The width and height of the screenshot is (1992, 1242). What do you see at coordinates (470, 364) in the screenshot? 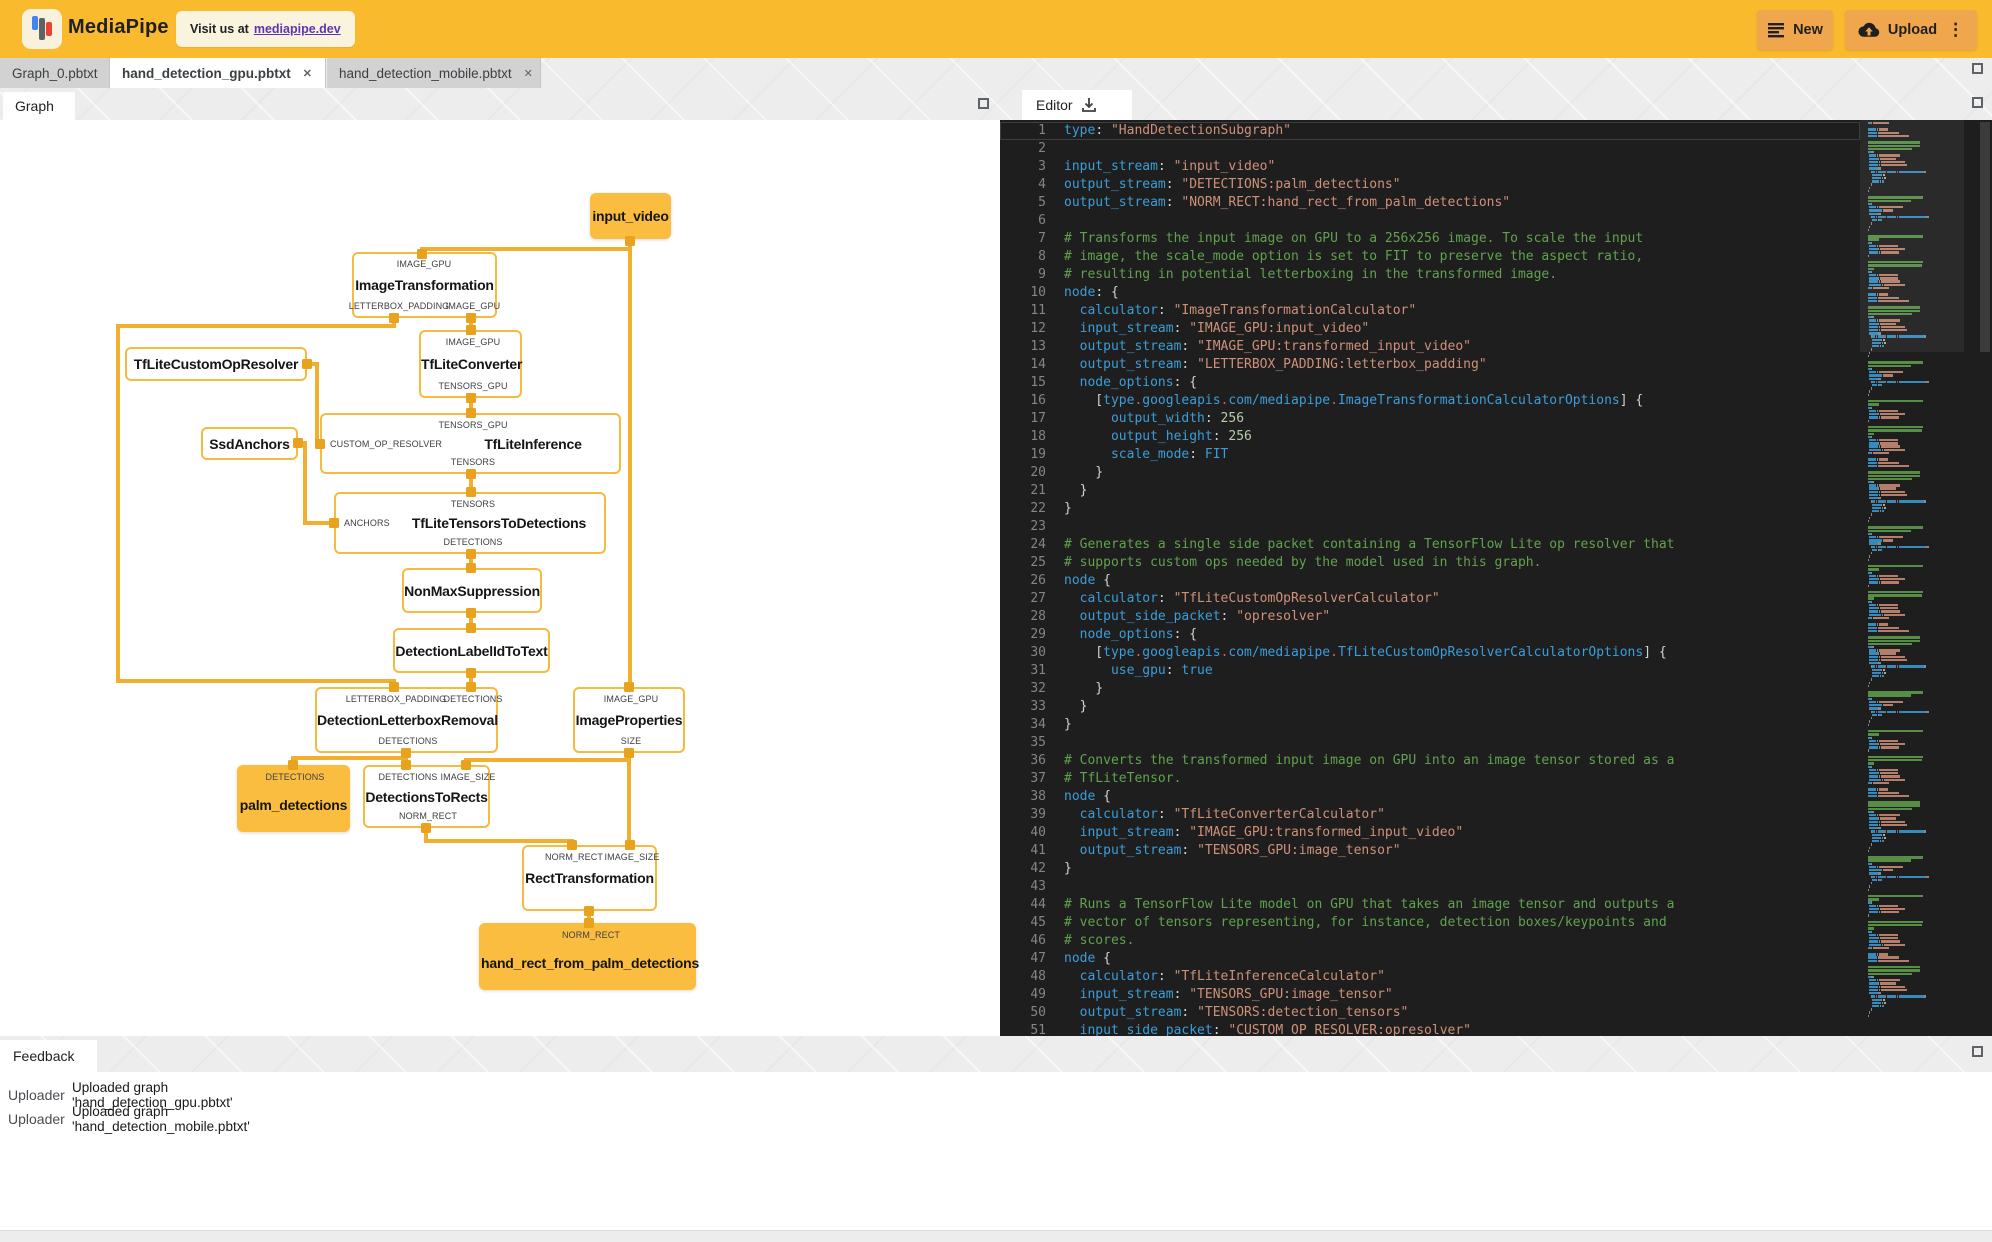
I see `graph-node-TfLiteConverter: TfLiteConverter IMAGE_GPU TENSORS_GPU` at bounding box center [470, 364].